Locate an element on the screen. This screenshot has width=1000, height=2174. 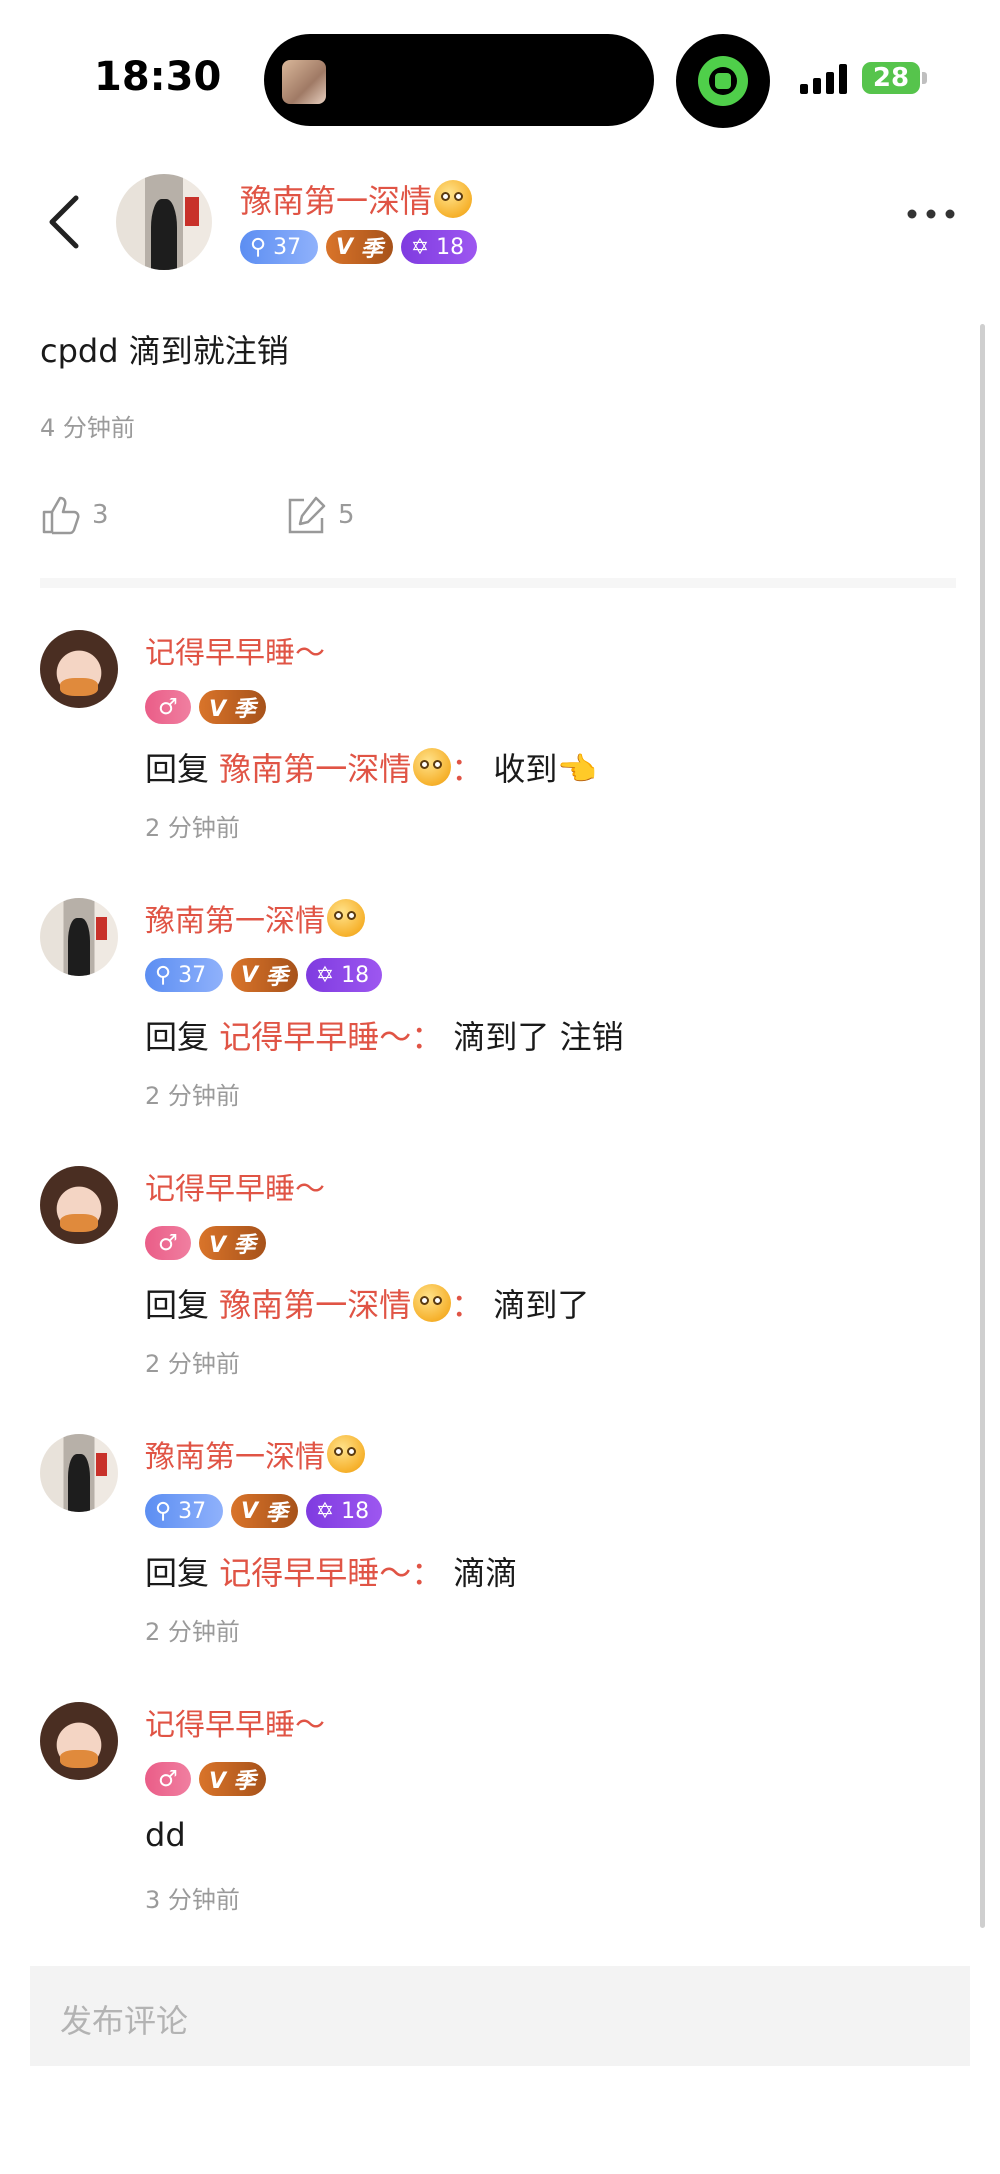
now-playing-thumbnail is located at coordinates (304, 82).